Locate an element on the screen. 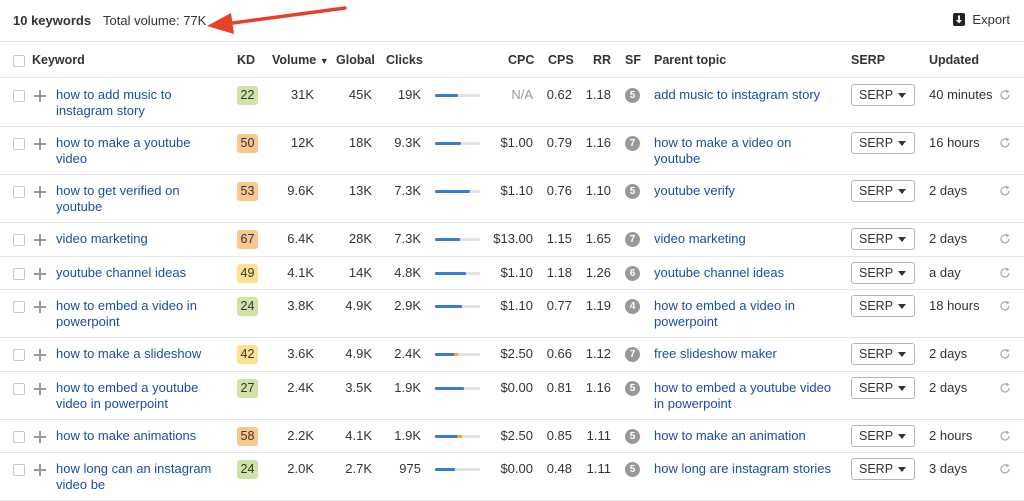  global-value: 4.1K is located at coordinates (358, 435).